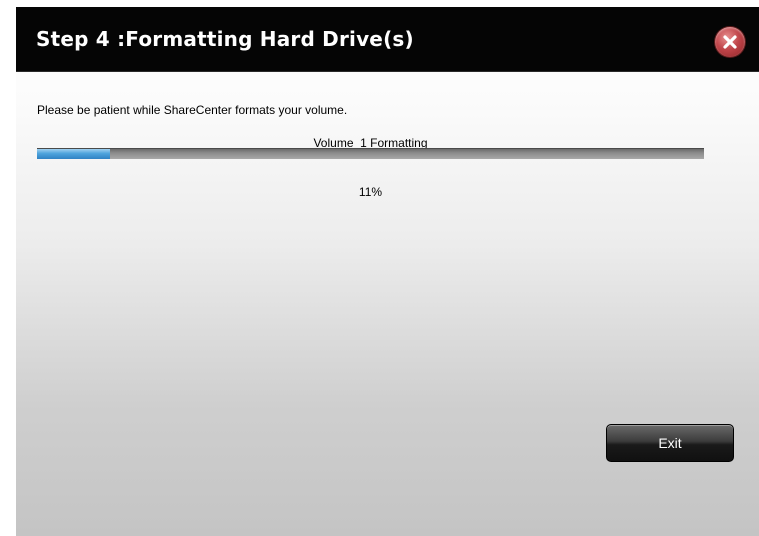 The width and height of the screenshot is (759, 536). What do you see at coordinates (225, 39) in the screenshot?
I see `dialog-title: Step 4 :Formatting Hard Drive(s)` at bounding box center [225, 39].